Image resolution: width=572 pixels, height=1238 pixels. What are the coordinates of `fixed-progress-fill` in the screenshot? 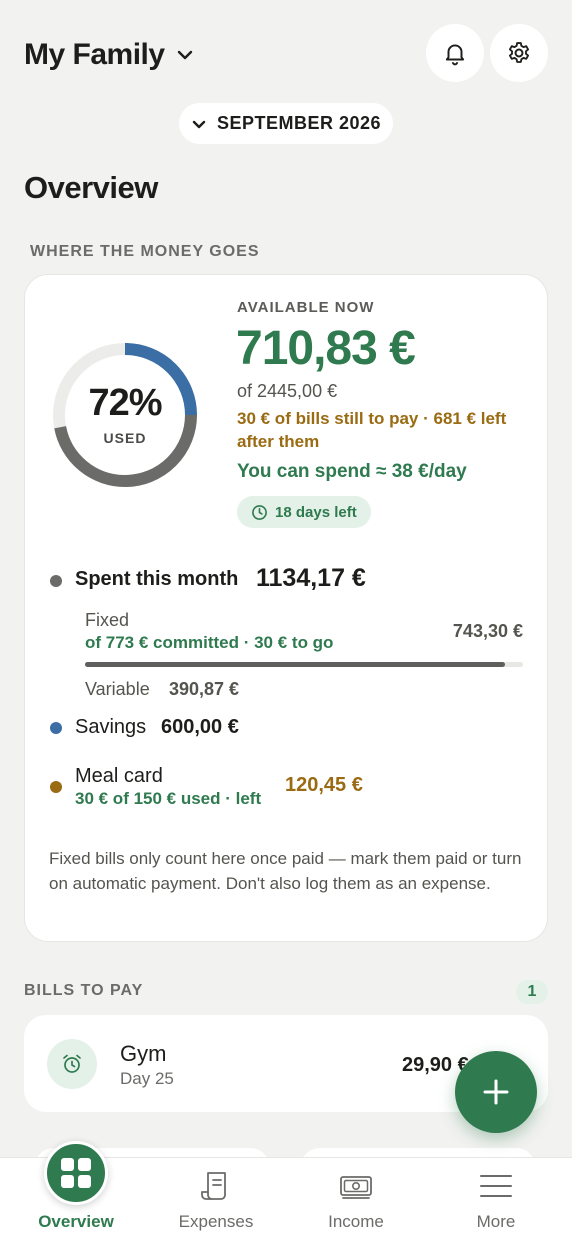 It's located at (295, 664).